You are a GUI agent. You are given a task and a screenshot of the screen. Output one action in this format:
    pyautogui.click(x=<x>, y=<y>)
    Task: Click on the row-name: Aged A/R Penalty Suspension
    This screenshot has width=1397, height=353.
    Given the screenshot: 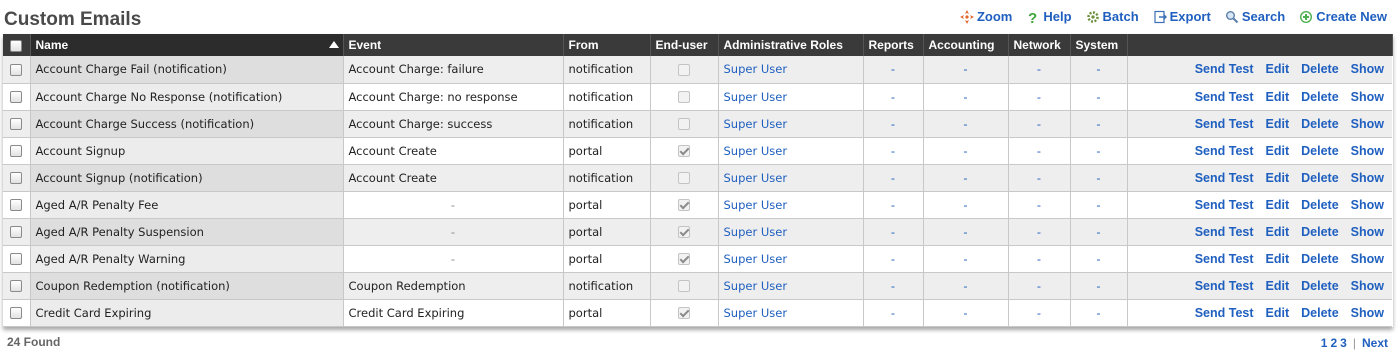 What is the action you would take?
    pyautogui.click(x=187, y=232)
    